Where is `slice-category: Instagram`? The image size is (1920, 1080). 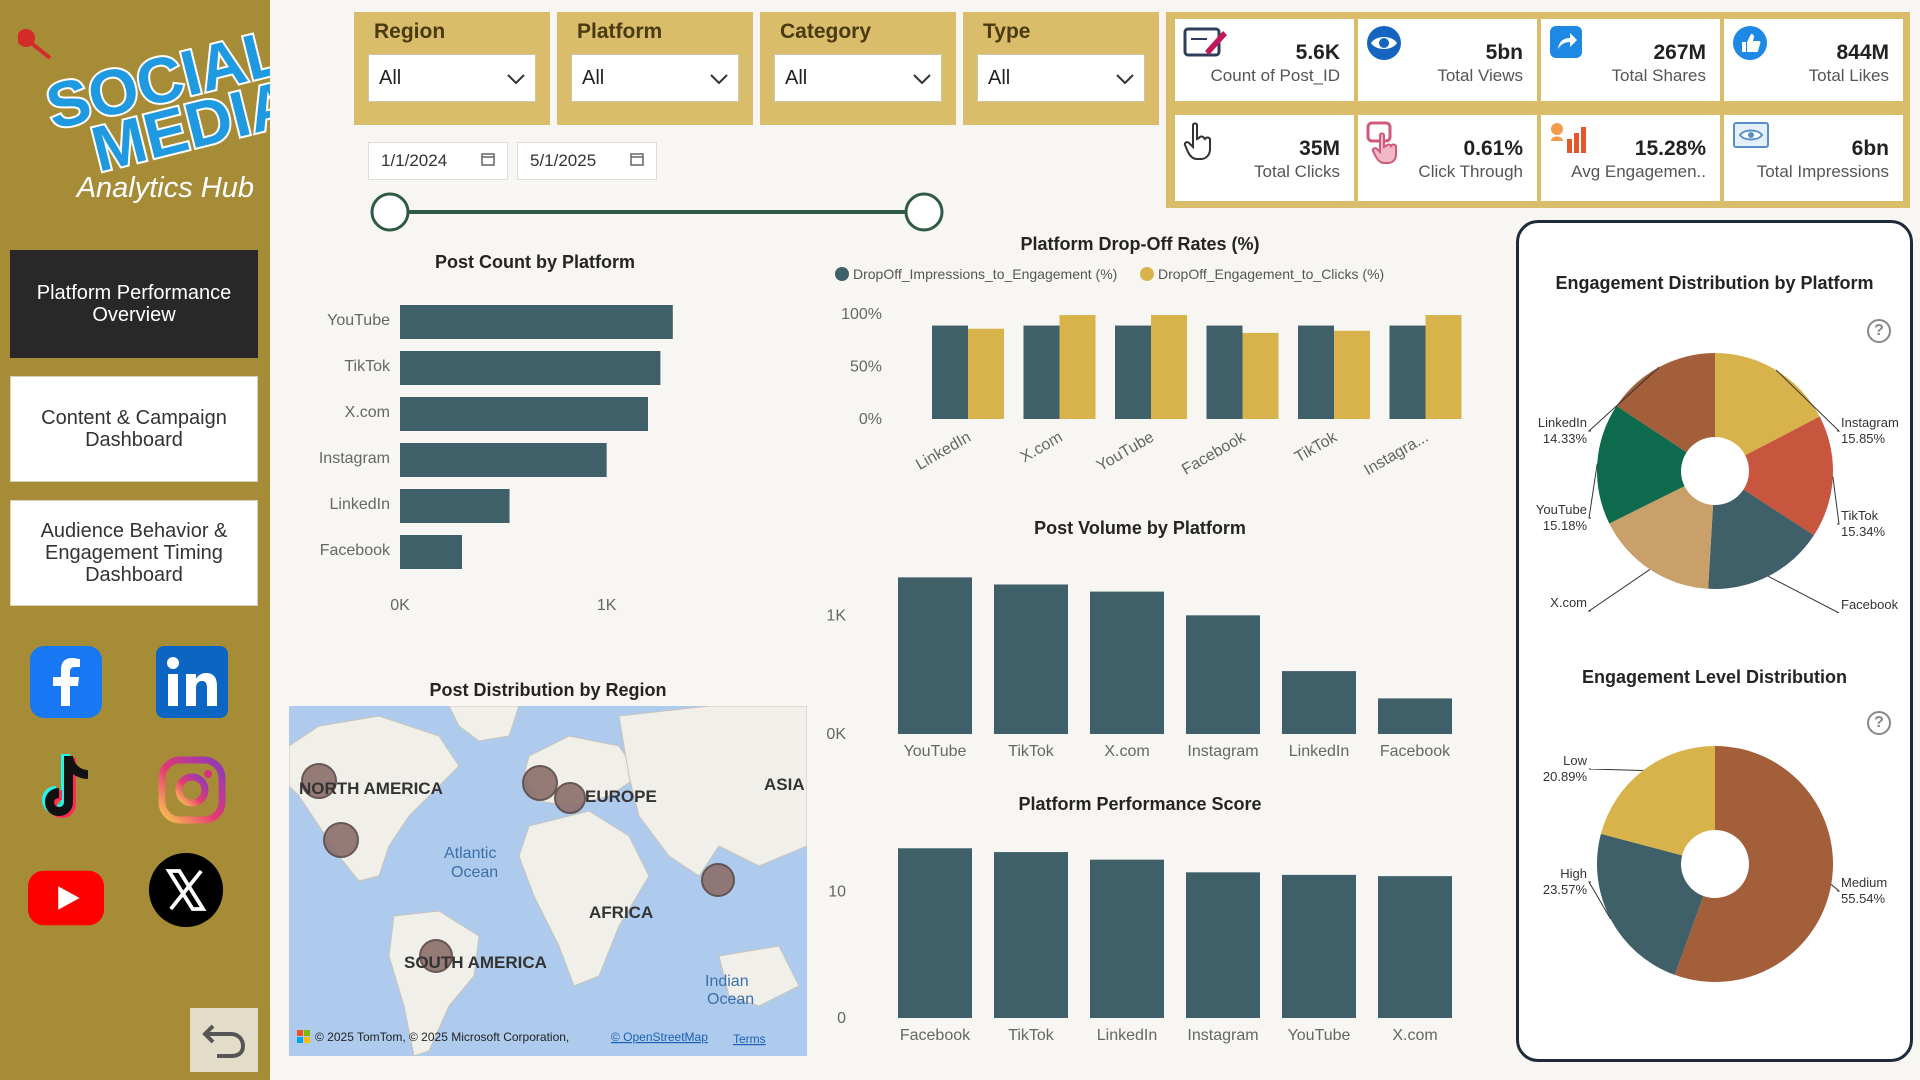 slice-category: Instagram is located at coordinates (1870, 422).